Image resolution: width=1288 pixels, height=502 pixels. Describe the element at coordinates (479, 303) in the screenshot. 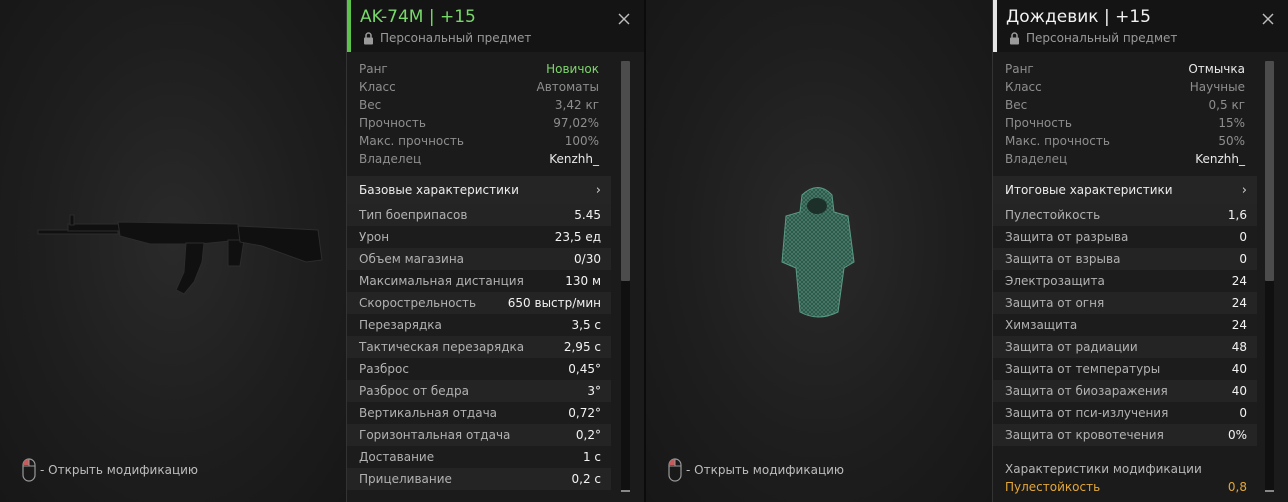

I see `stat-row: Скорострельность 650 выстр/мин` at that location.